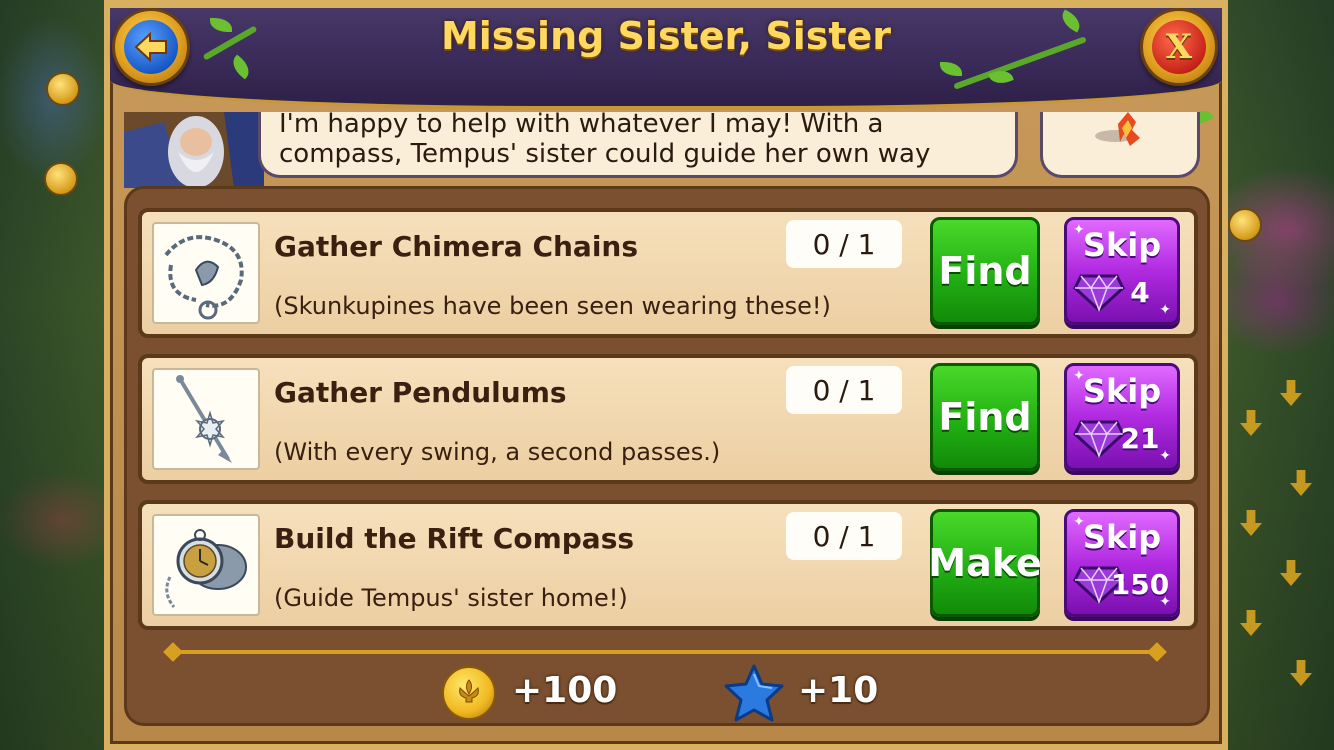 The image size is (1334, 750). I want to click on fire-item-icon, so click(1117, 129).